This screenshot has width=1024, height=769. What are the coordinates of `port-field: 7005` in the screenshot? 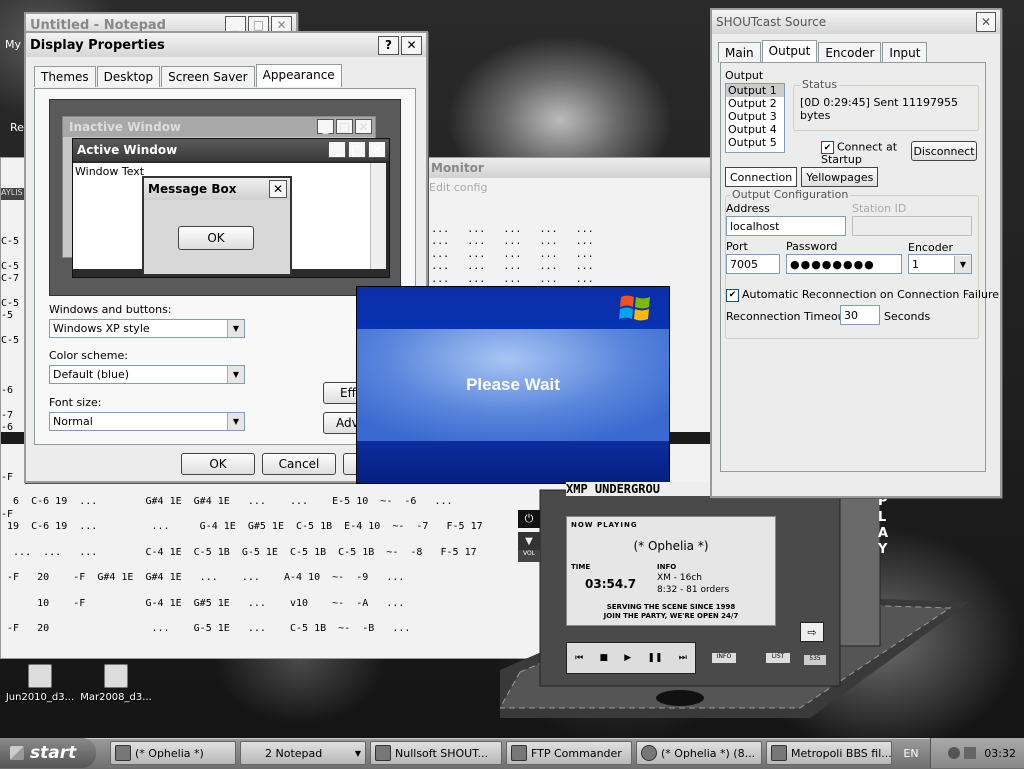 It's located at (753, 264).